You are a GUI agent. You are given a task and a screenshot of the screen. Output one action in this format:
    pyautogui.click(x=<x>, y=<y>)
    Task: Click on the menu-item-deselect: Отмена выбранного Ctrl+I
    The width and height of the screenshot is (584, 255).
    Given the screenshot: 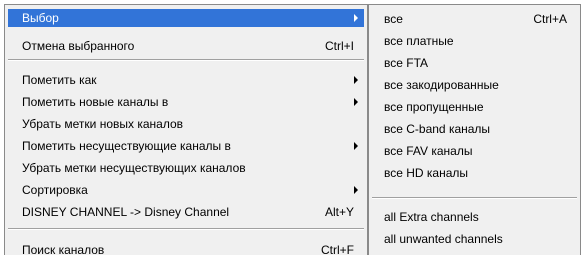 What is the action you would take?
    pyautogui.click(x=186, y=46)
    